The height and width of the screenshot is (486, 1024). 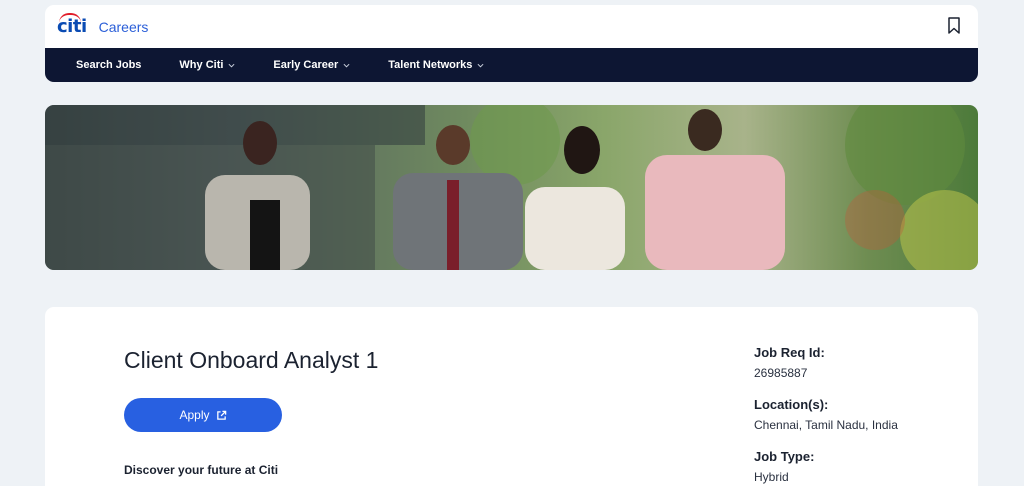 I want to click on nav-search-jobs: Search Jobs, so click(x=108, y=65).